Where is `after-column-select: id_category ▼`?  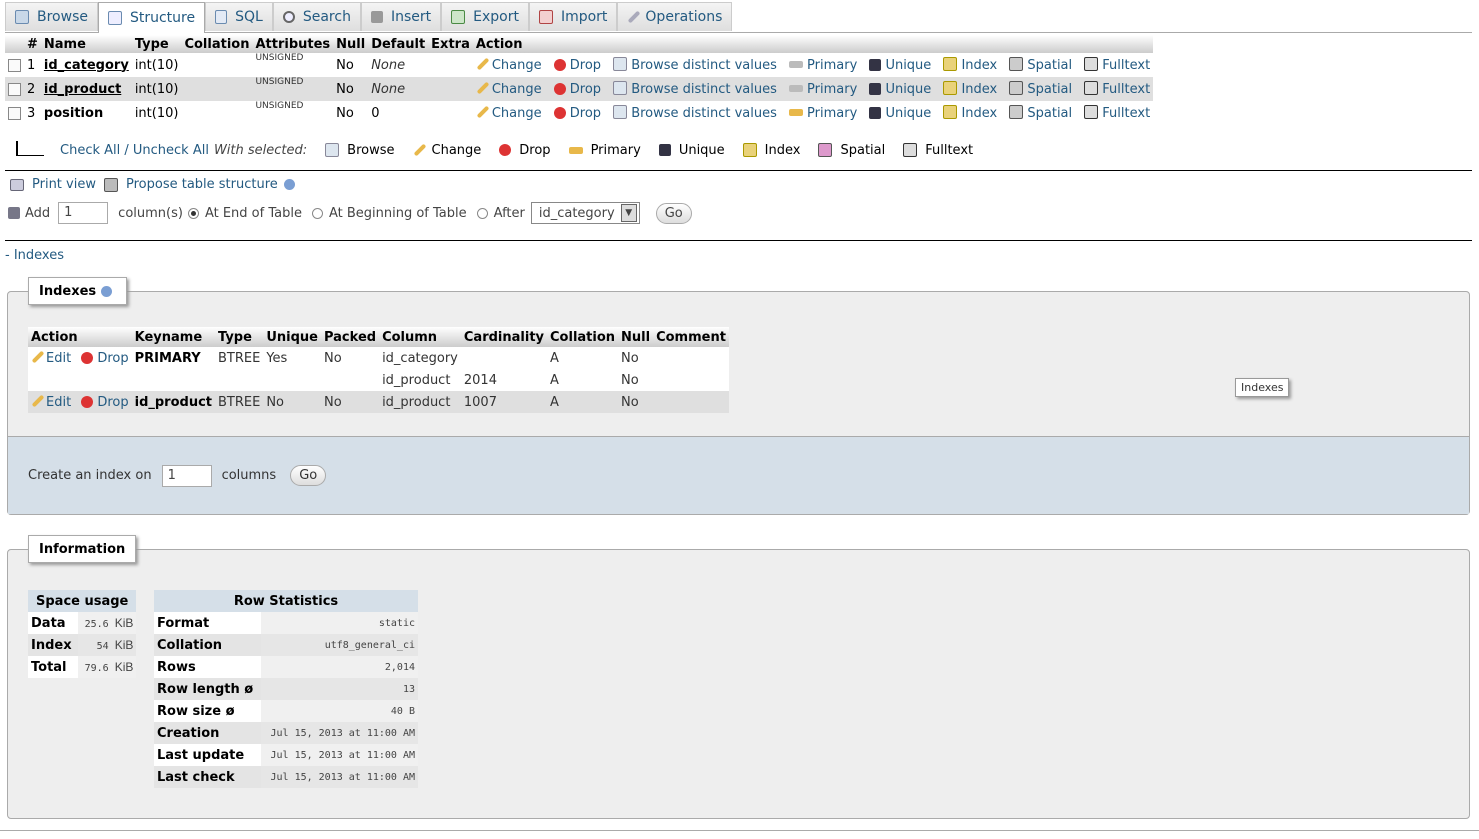
after-column-select: id_category ▼ is located at coordinates (585, 213).